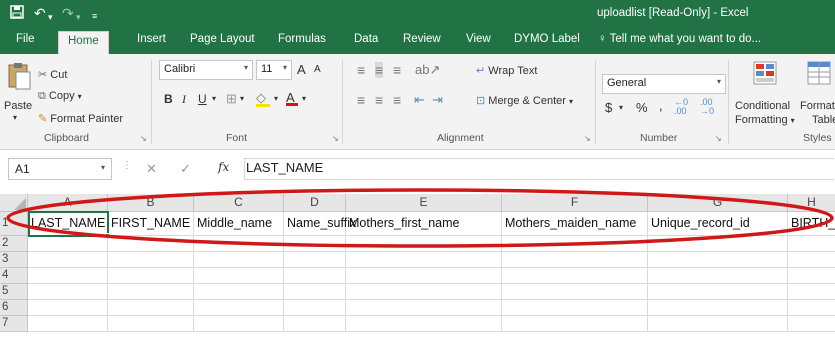 The width and height of the screenshot is (835, 339). Describe the element at coordinates (239, 224) in the screenshot. I see `cell-c1: Middle_name` at that location.